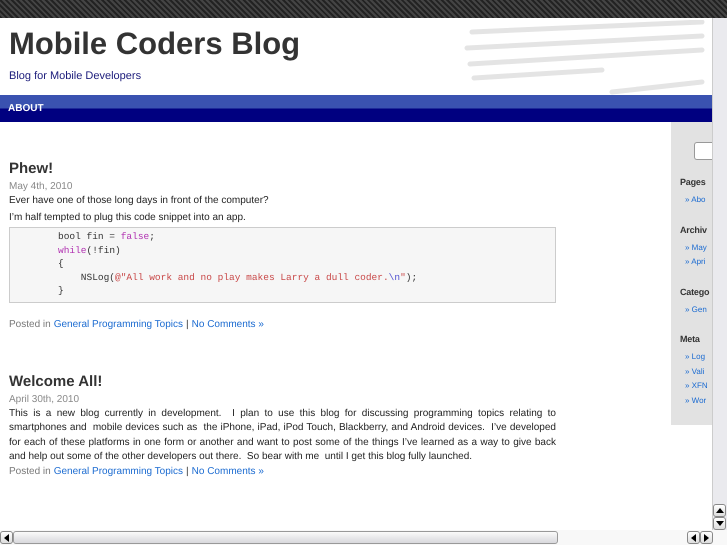 This screenshot has height=545, width=727. I want to click on scroll-down-icon, so click(719, 523).